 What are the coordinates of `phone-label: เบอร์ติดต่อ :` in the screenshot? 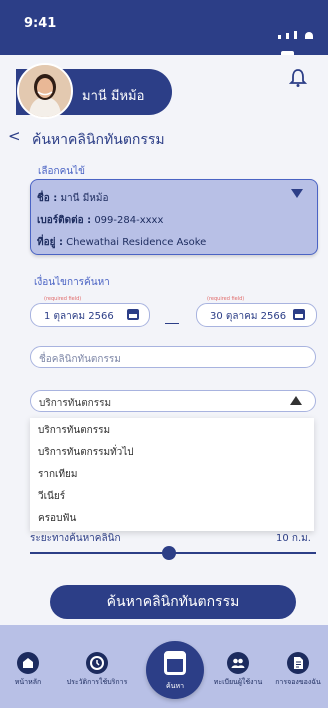 It's located at (64, 220).